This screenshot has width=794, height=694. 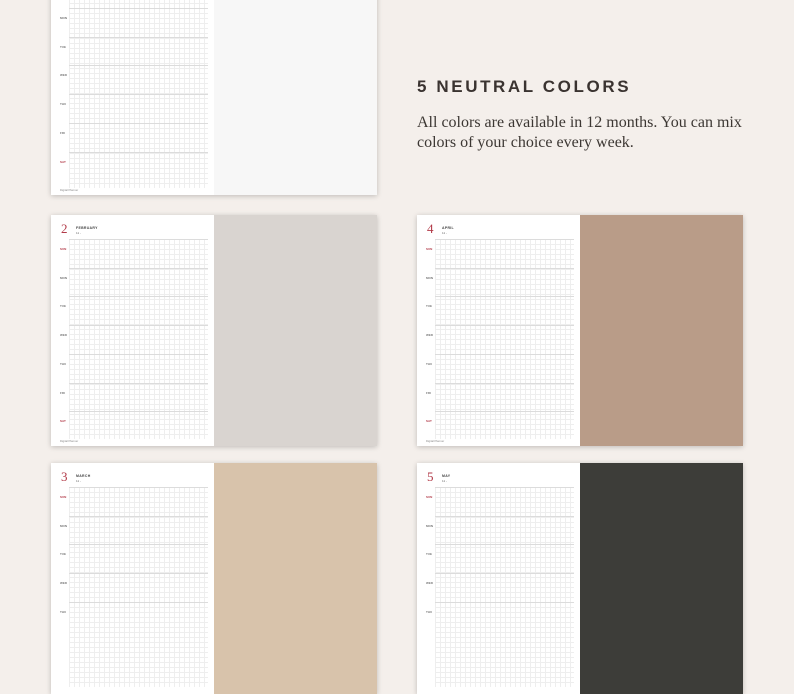 I want to click on planner-left-page: 5 MAY 11 - SUN MON TUE WED THU, so click(x=498, y=578).